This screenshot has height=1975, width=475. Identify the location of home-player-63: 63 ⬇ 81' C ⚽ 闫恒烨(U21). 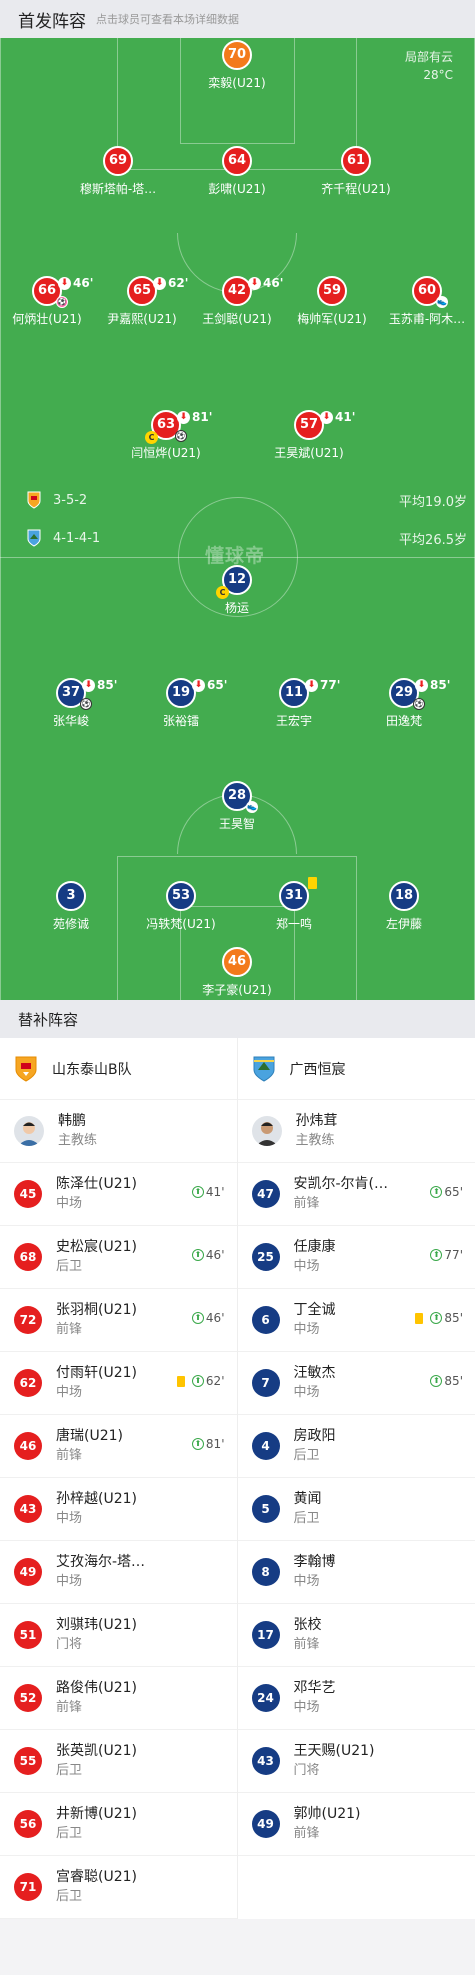
(166, 435).